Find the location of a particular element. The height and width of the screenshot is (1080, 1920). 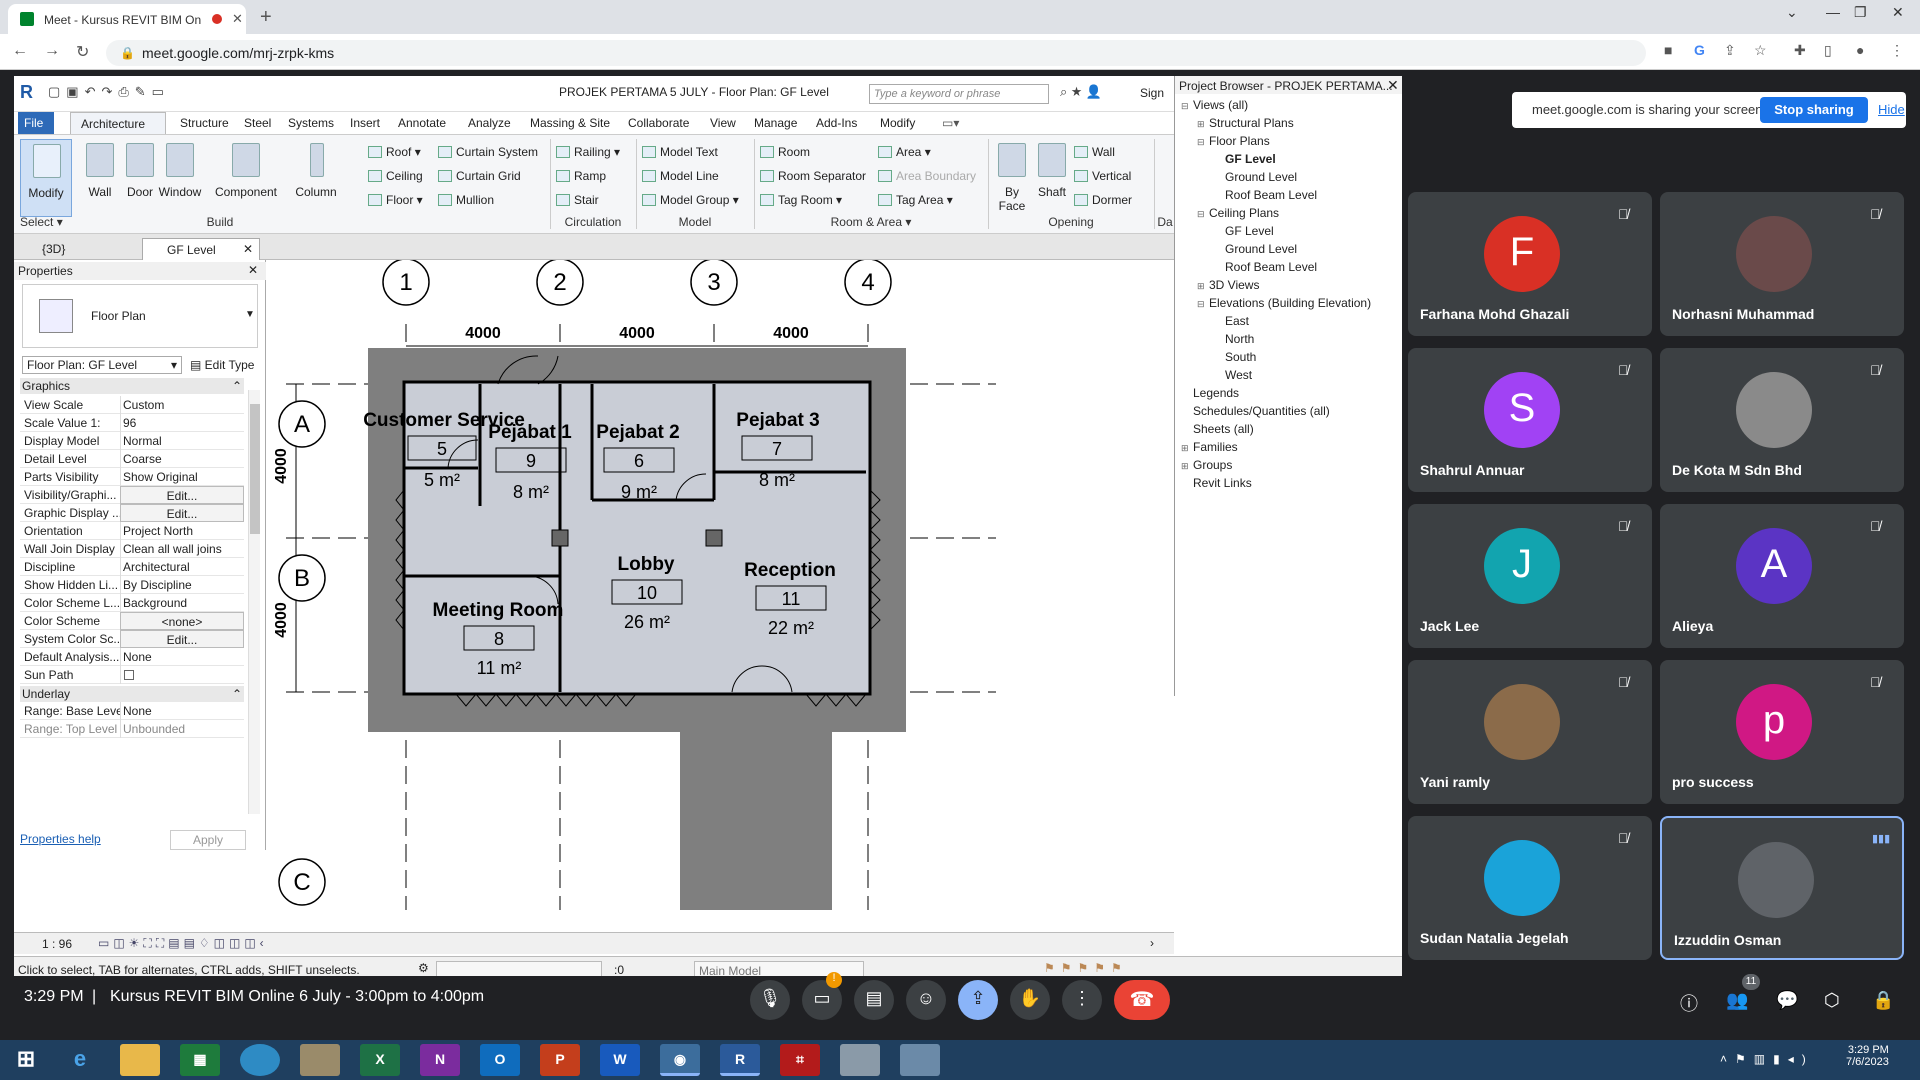

tab-modify: Modify is located at coordinates (897, 123).